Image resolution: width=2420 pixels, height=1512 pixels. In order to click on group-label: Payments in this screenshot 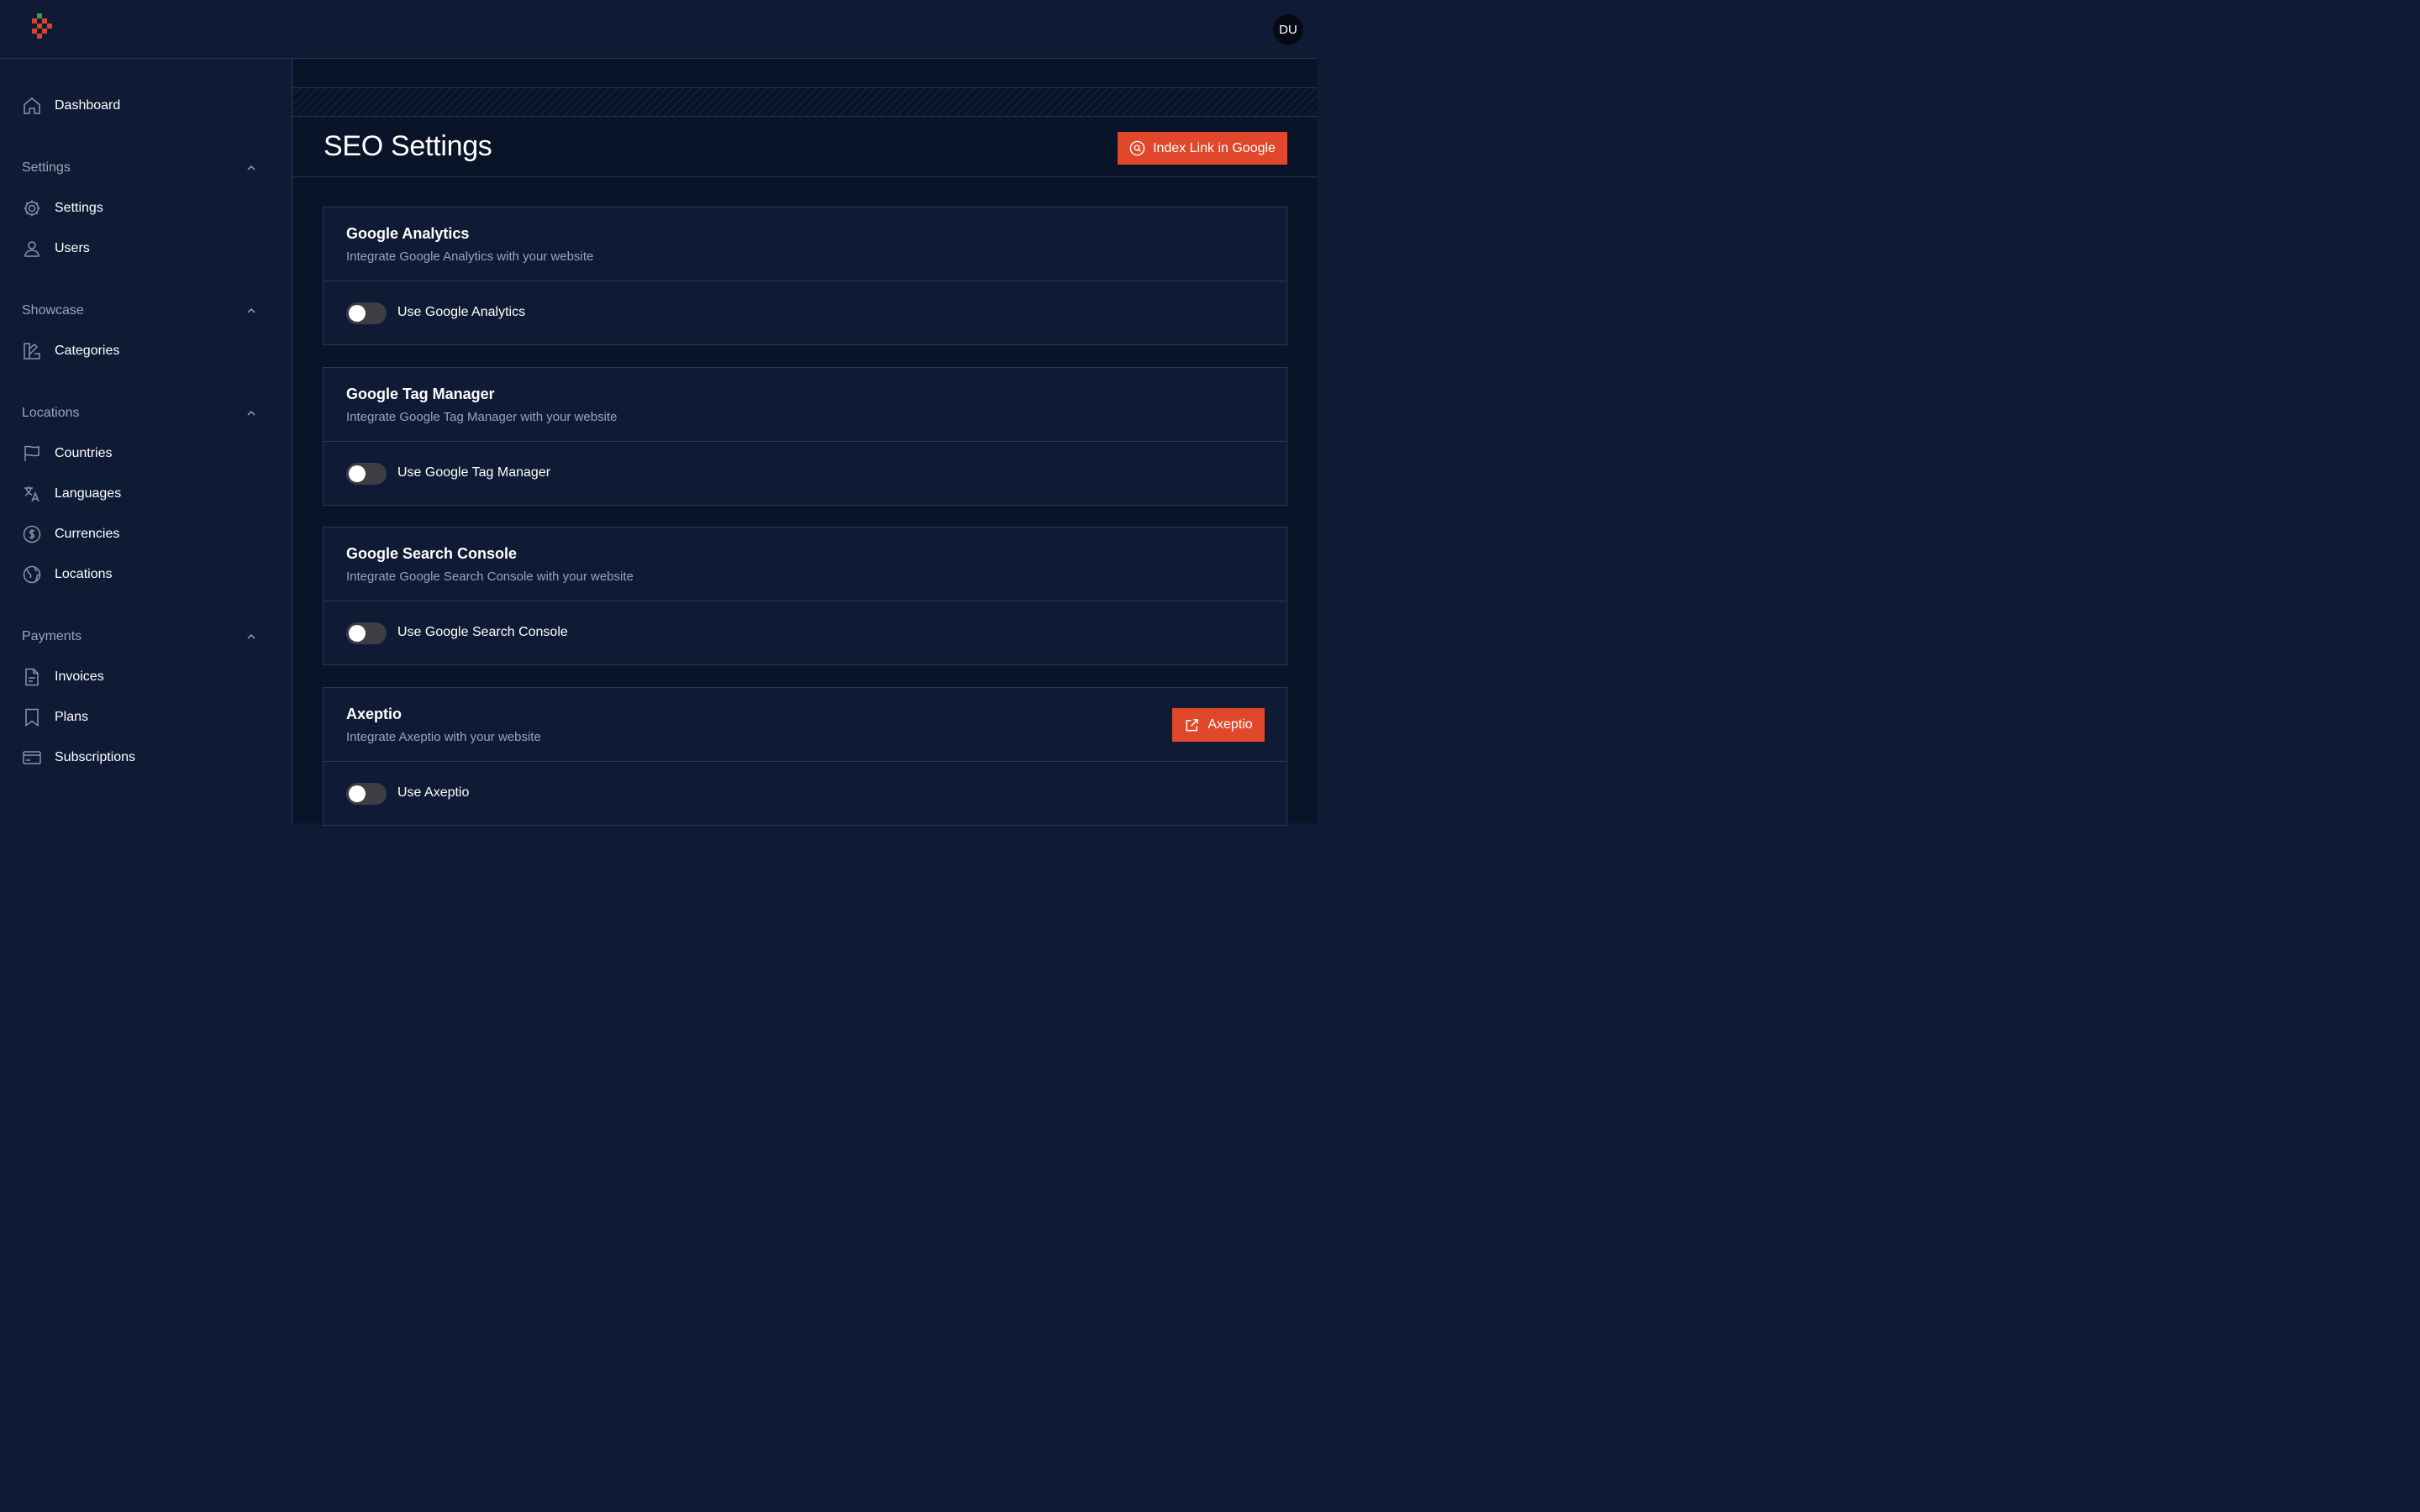, I will do `click(52, 636)`.